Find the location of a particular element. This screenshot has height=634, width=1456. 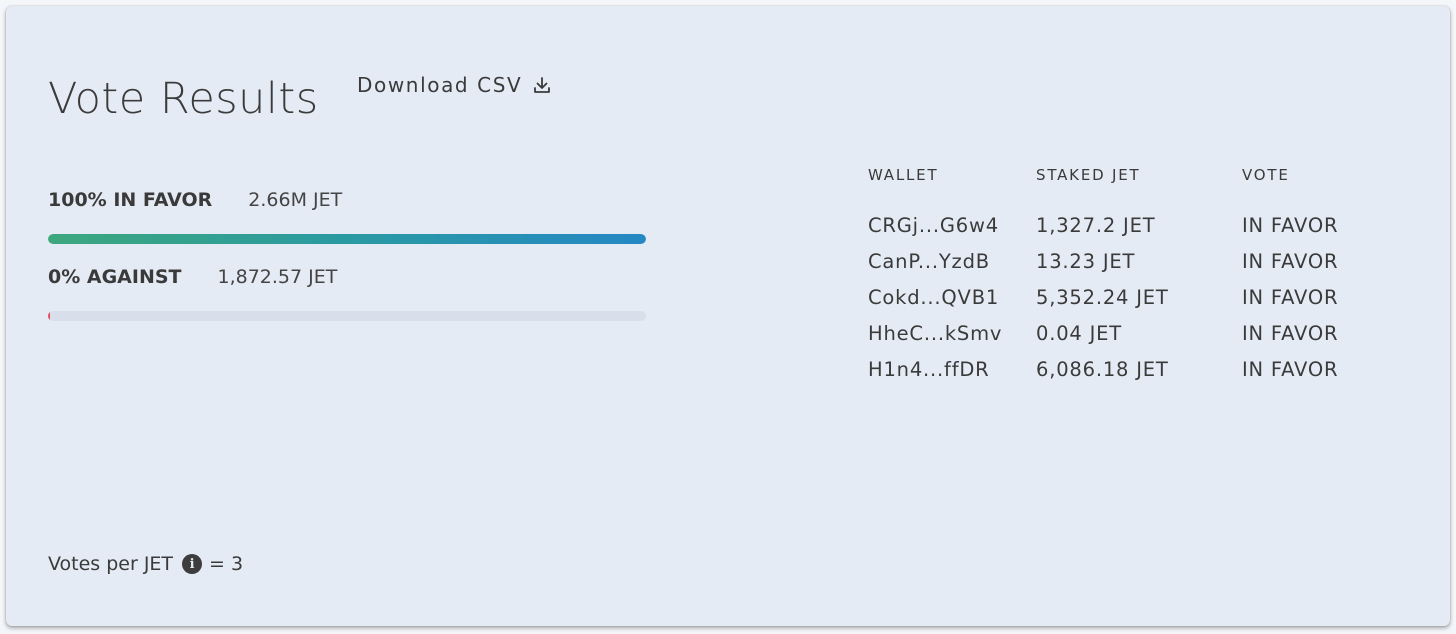

staked-cell: 0.04 JET is located at coordinates (1079, 333).